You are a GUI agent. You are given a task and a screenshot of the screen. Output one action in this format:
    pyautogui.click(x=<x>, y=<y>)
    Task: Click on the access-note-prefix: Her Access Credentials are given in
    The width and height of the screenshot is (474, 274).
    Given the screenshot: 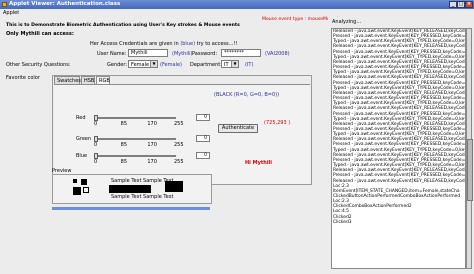 What is the action you would take?
    pyautogui.click(x=134, y=44)
    